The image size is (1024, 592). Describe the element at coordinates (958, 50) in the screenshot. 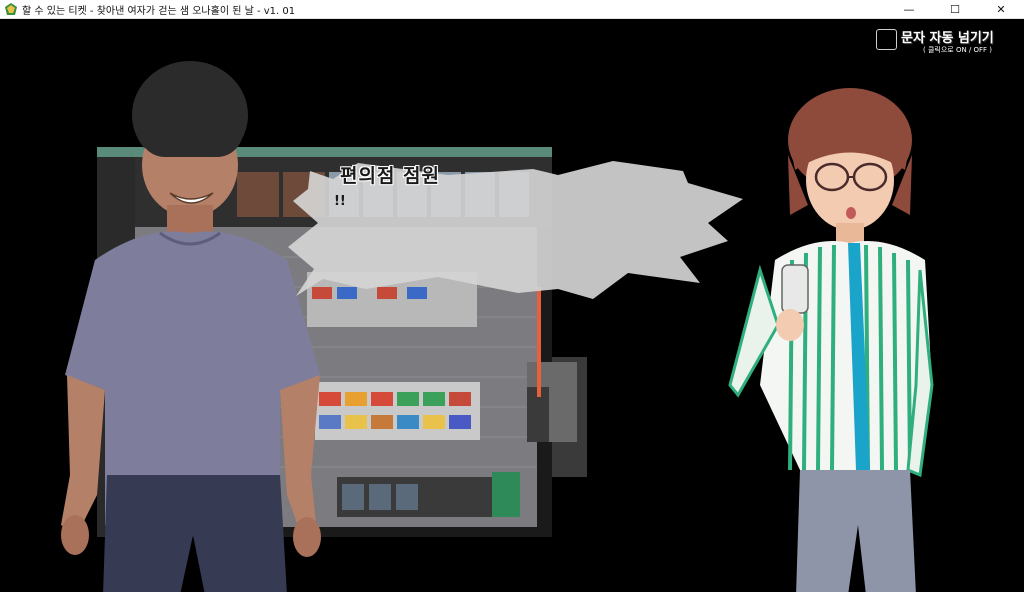

I see `auto-advance-hint: ( 클릭으로 ON / OFF )` at that location.